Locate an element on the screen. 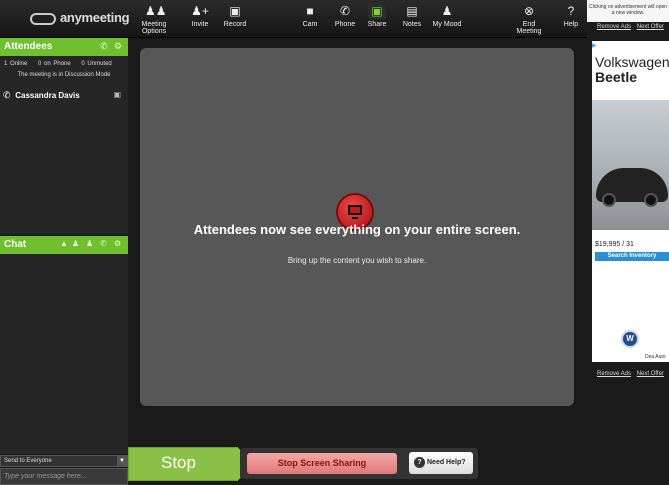  toolbar-label: Meeting Options is located at coordinates (154, 28).